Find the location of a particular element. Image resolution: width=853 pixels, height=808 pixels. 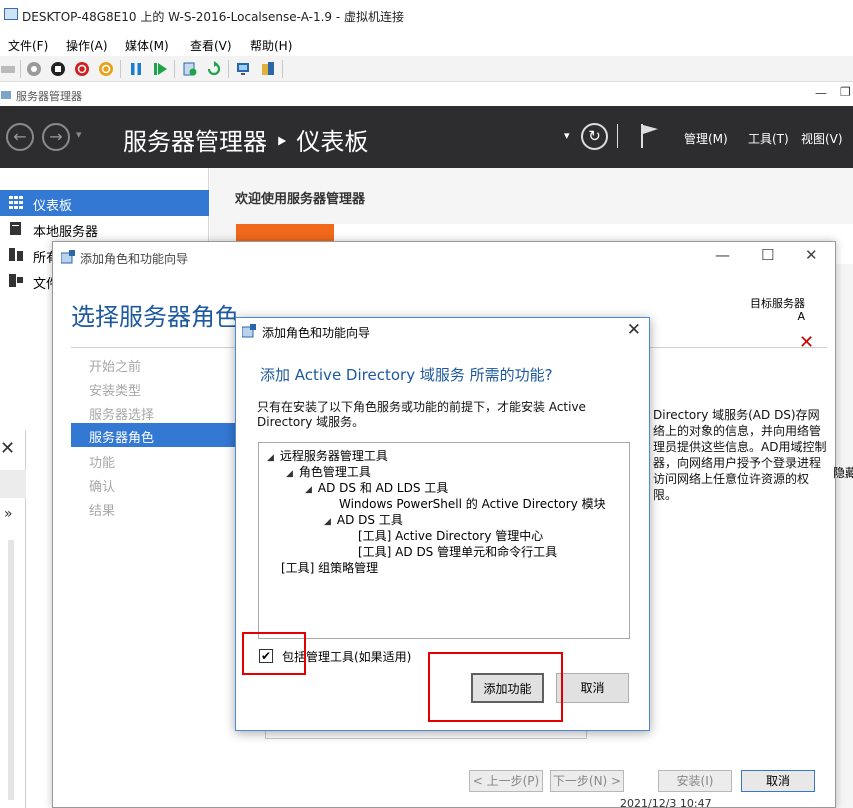

refresh-icon: ↻ is located at coordinates (594, 136).